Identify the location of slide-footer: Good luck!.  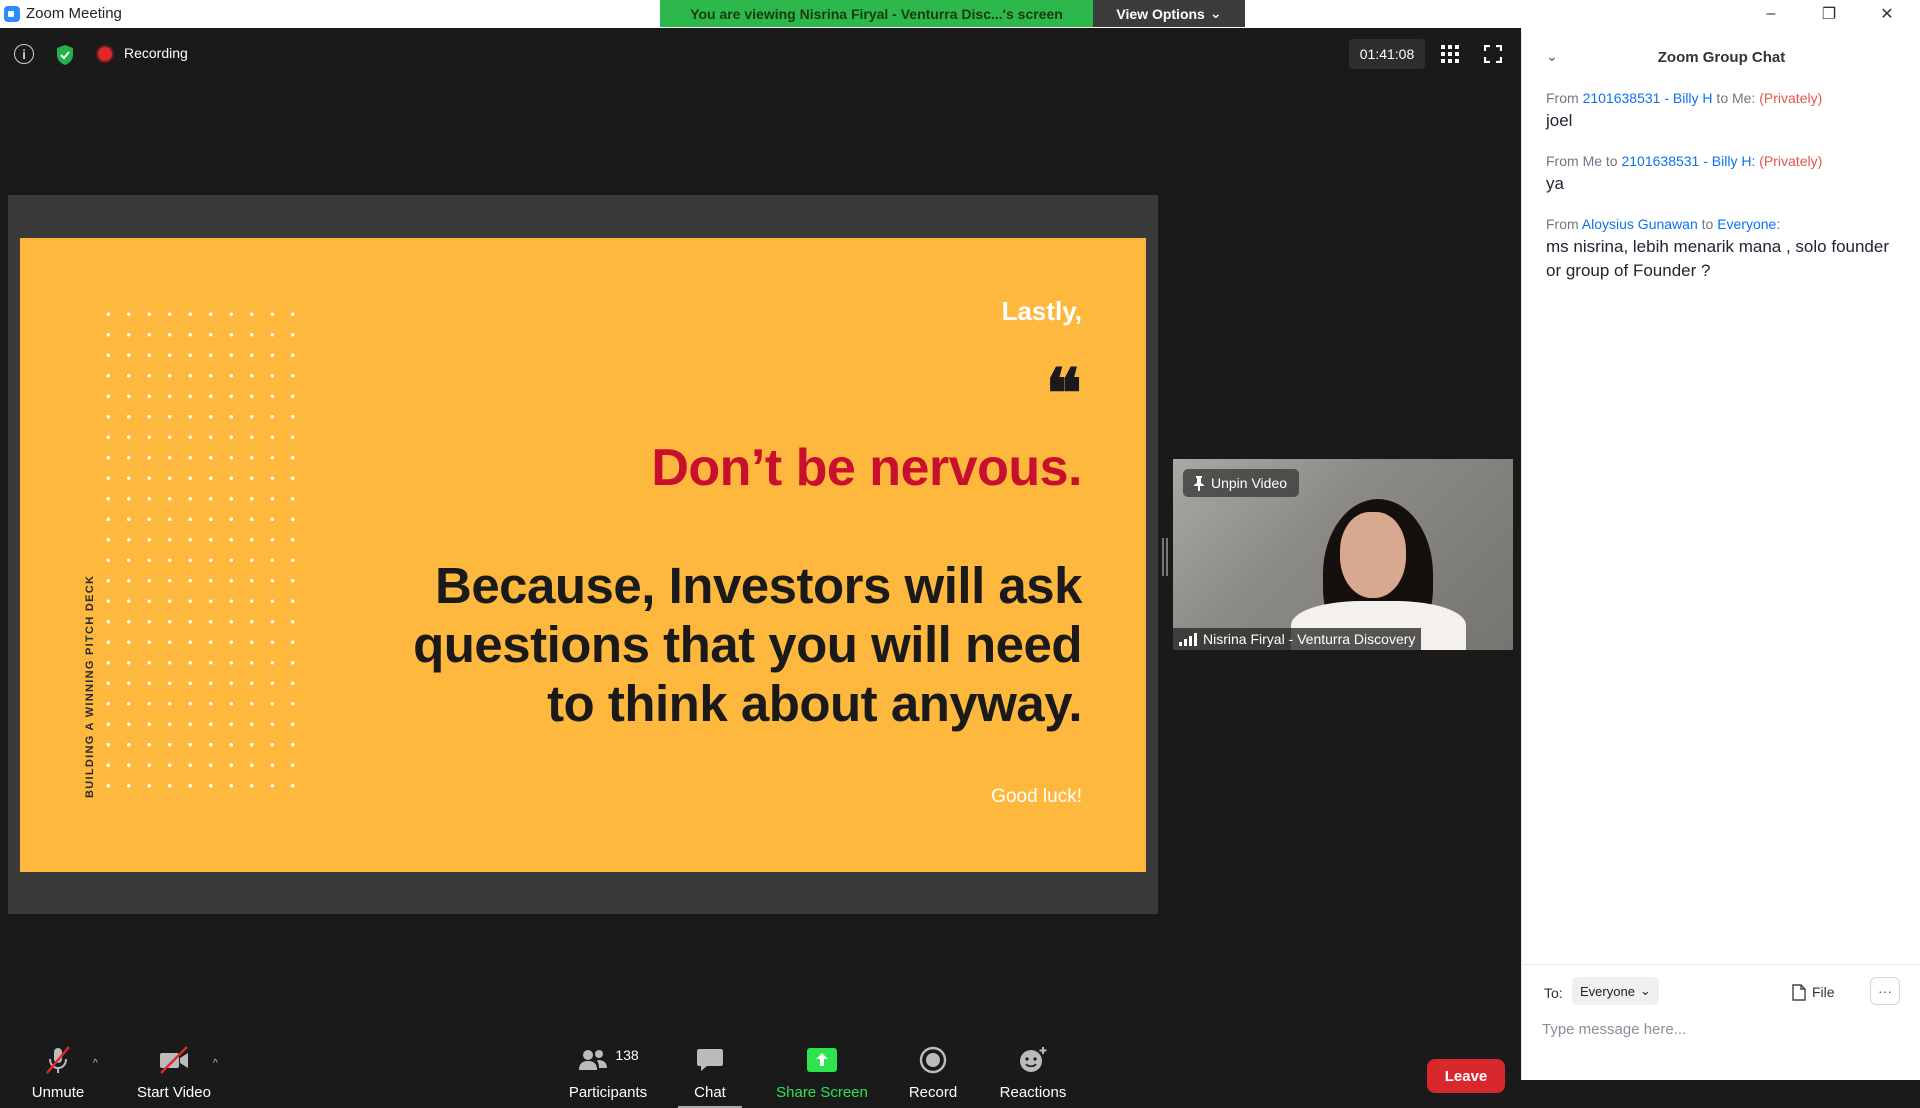
(1036, 796).